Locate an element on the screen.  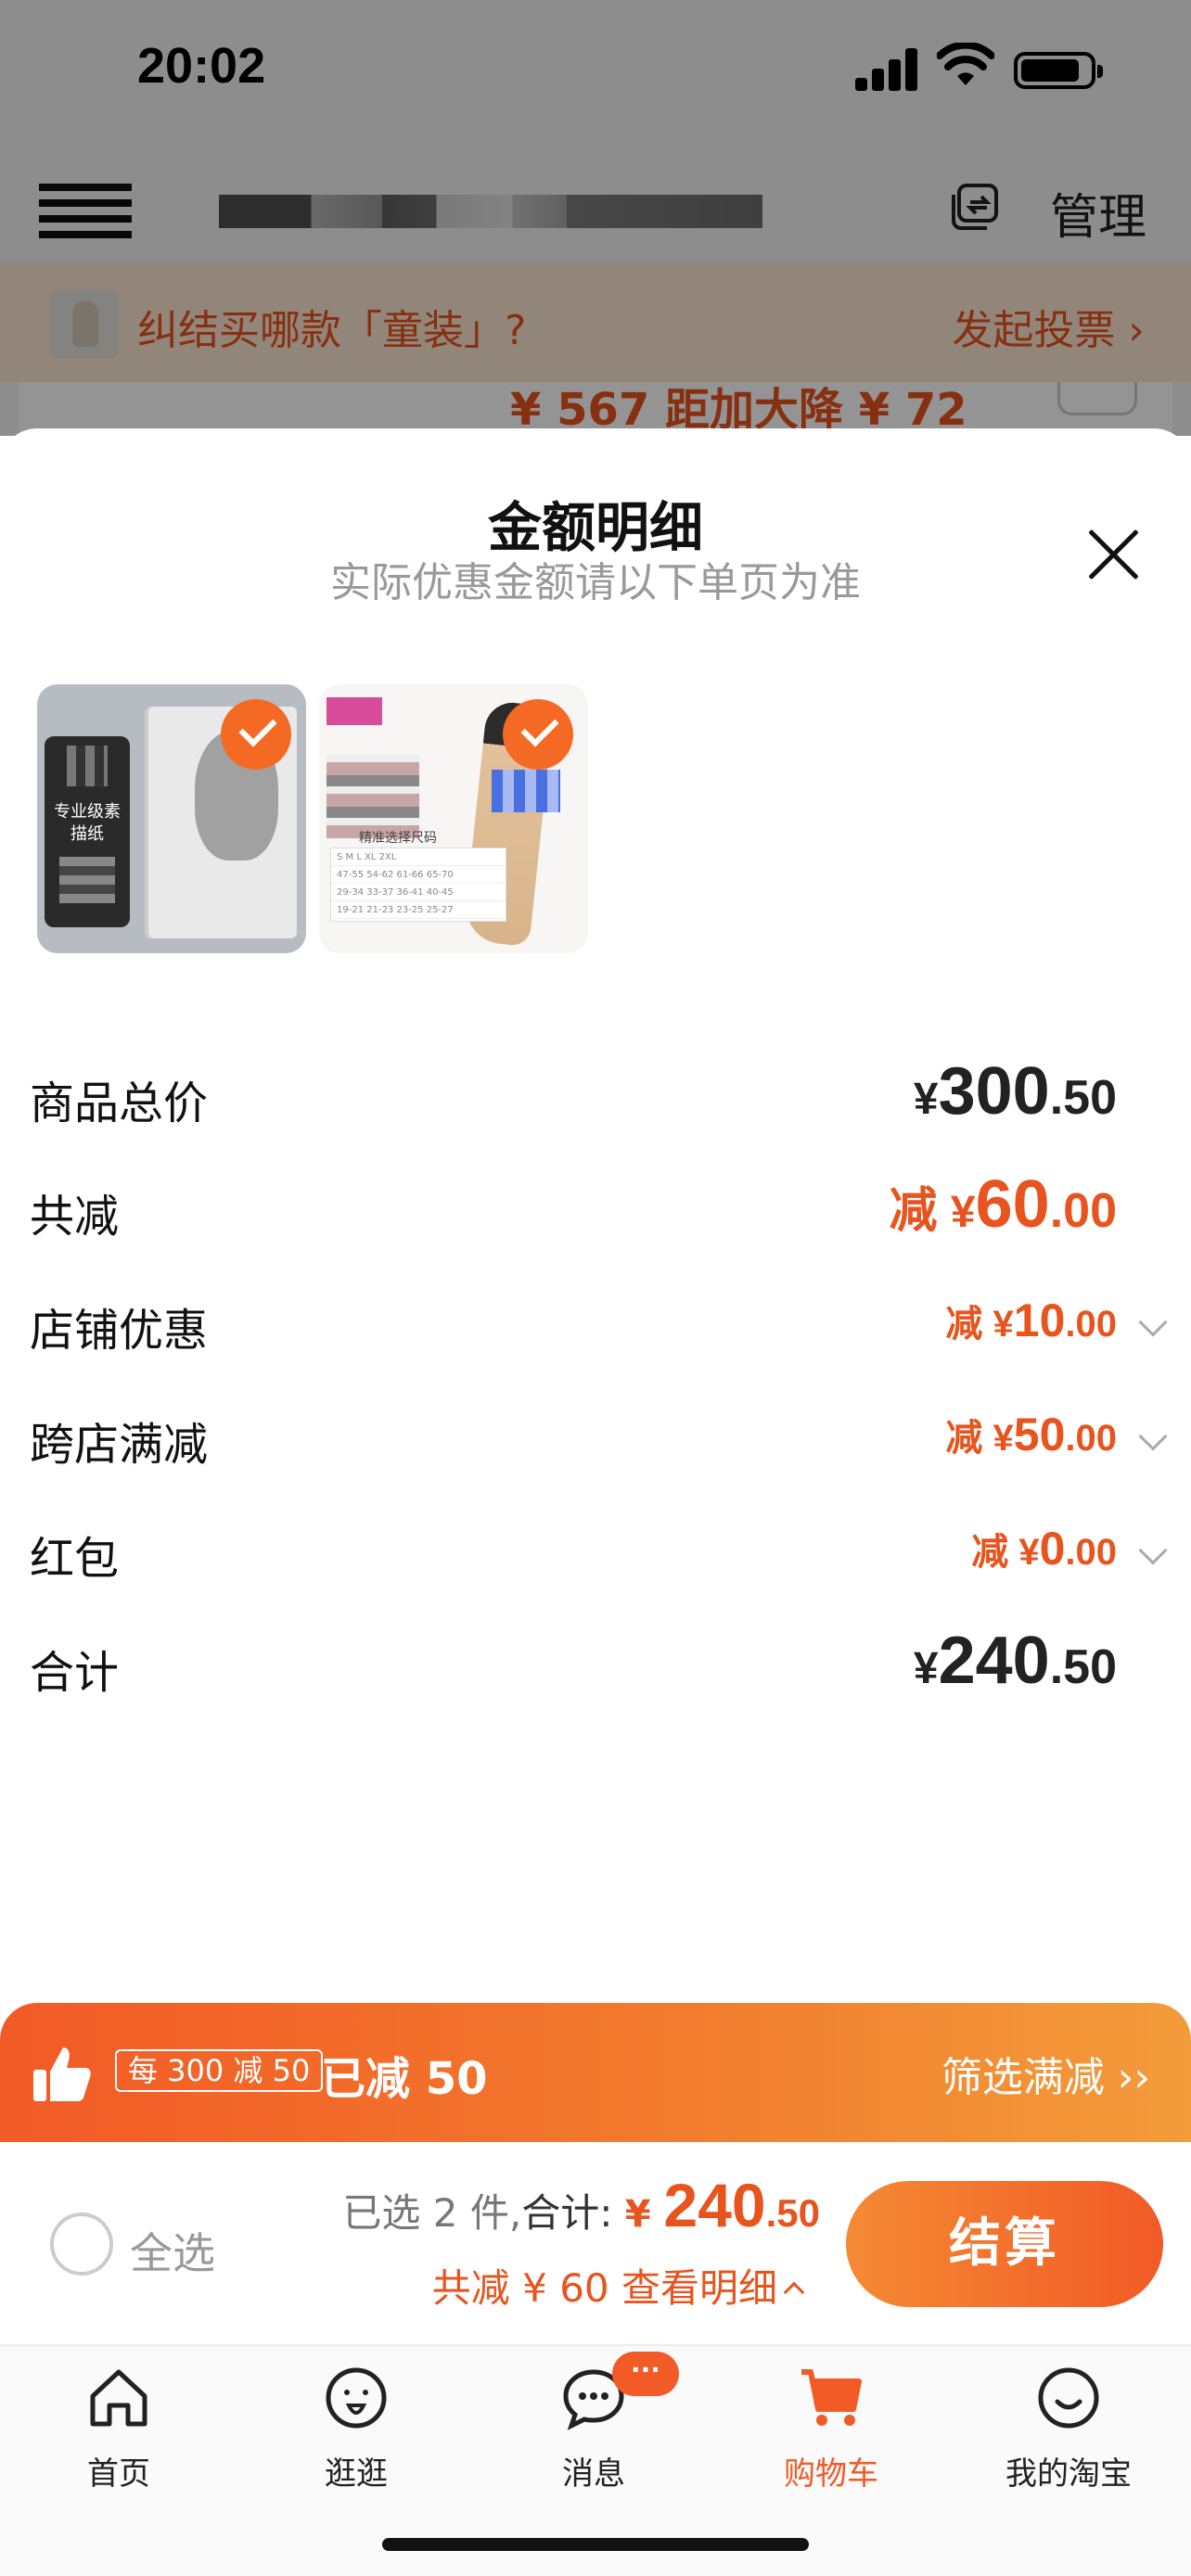
select-all-radio is located at coordinates (81, 2245).